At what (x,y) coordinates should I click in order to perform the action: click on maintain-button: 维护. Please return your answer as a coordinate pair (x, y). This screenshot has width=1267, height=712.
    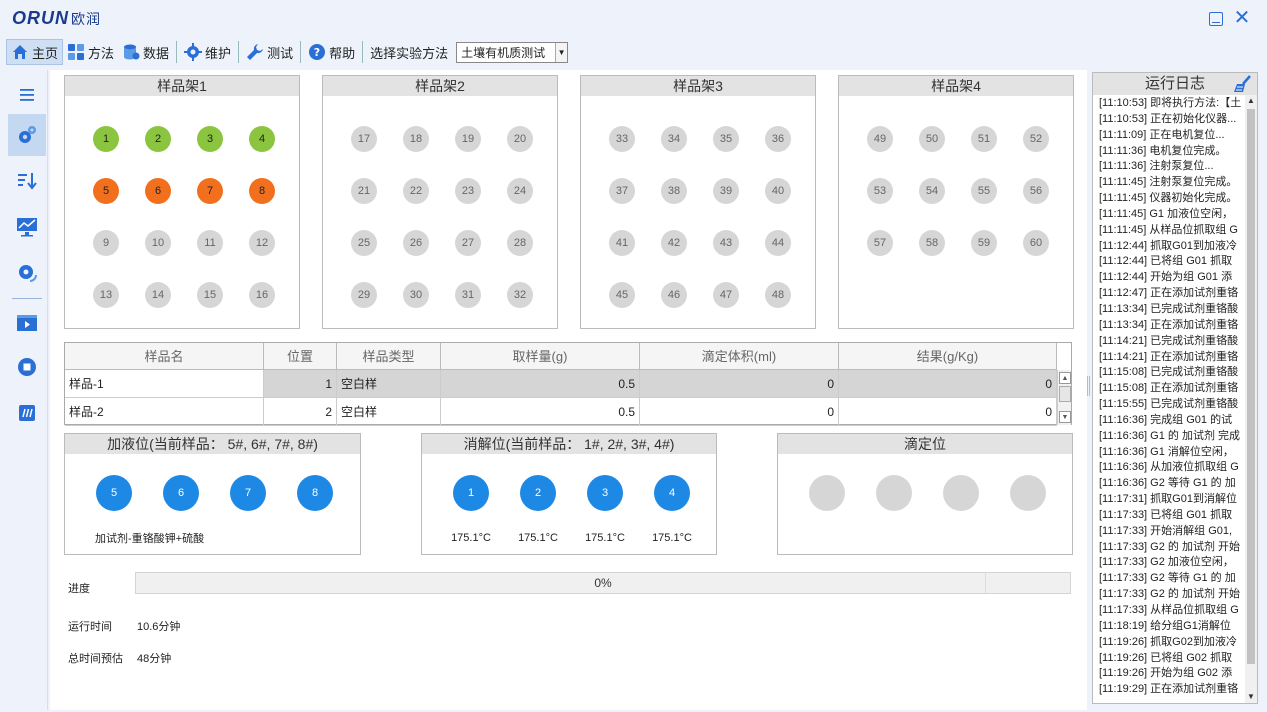
    Looking at the image, I should click on (207, 52).